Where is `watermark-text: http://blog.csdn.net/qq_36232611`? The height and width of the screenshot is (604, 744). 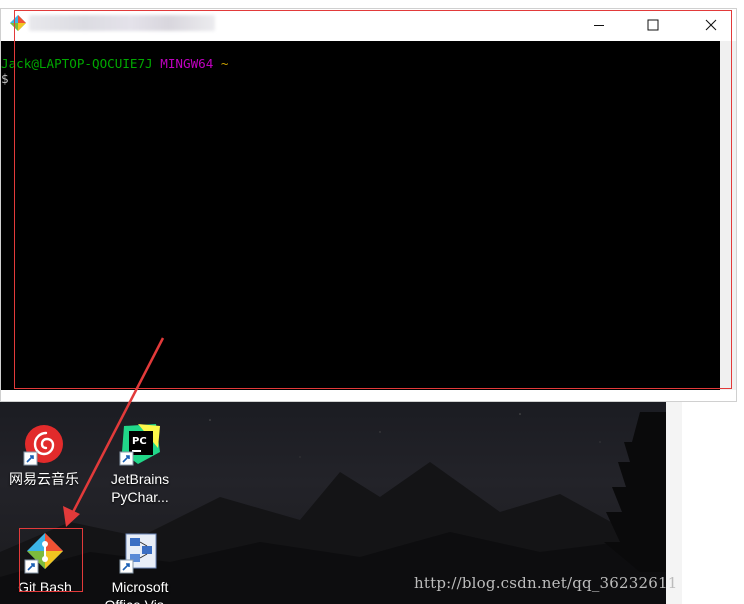 watermark-text: http://blog.csdn.net/qq_36232611 is located at coordinates (546, 583).